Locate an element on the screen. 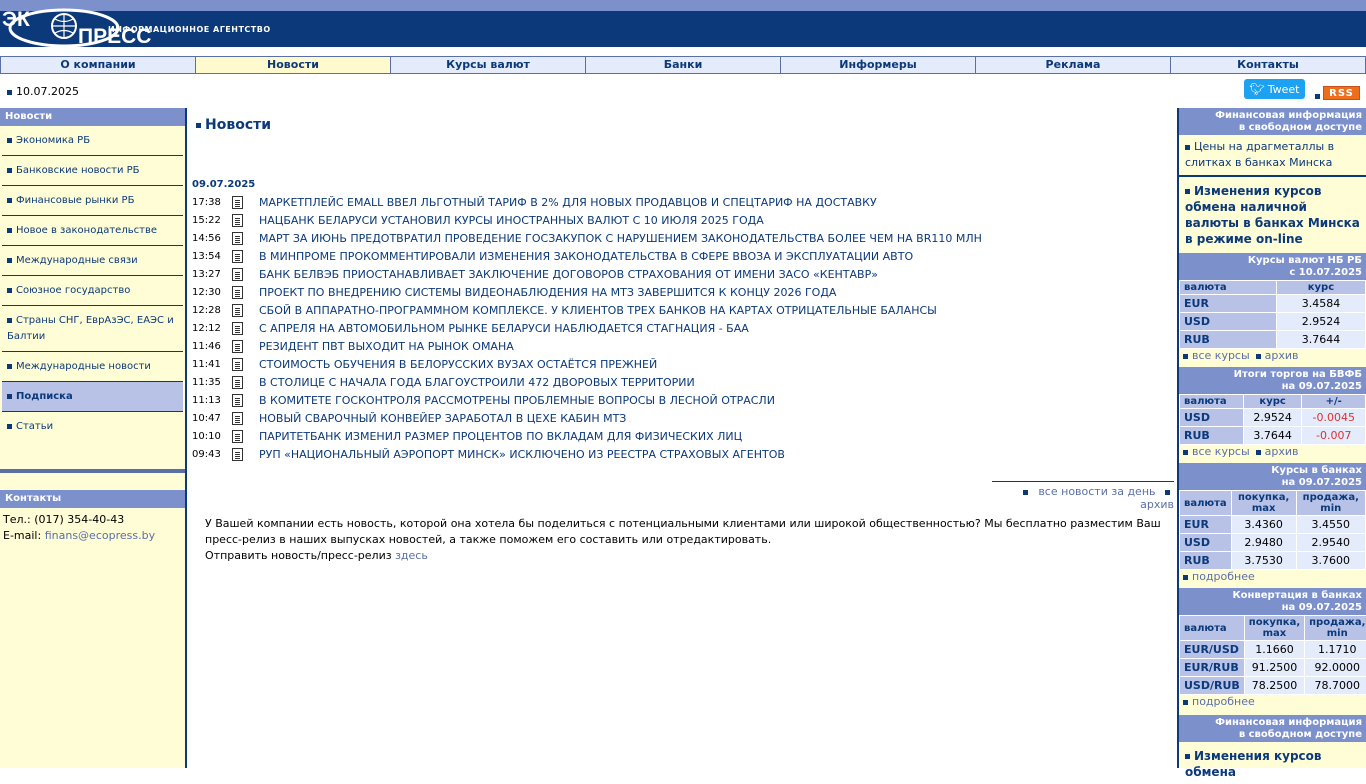  buy-cell: 3.4360 is located at coordinates (1263, 524).